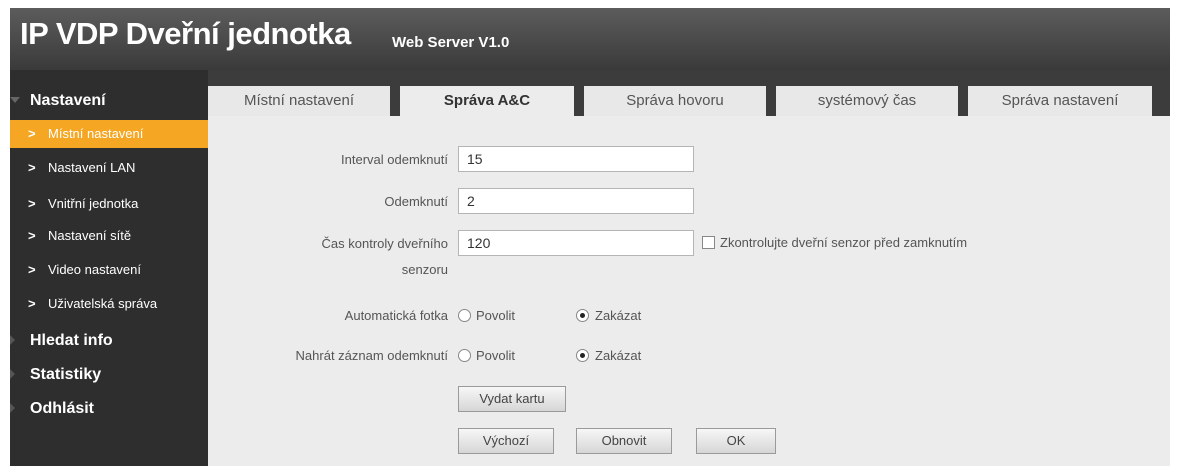  What do you see at coordinates (62, 408) in the screenshot?
I see `sidebar-section-label: Odhlásit` at bounding box center [62, 408].